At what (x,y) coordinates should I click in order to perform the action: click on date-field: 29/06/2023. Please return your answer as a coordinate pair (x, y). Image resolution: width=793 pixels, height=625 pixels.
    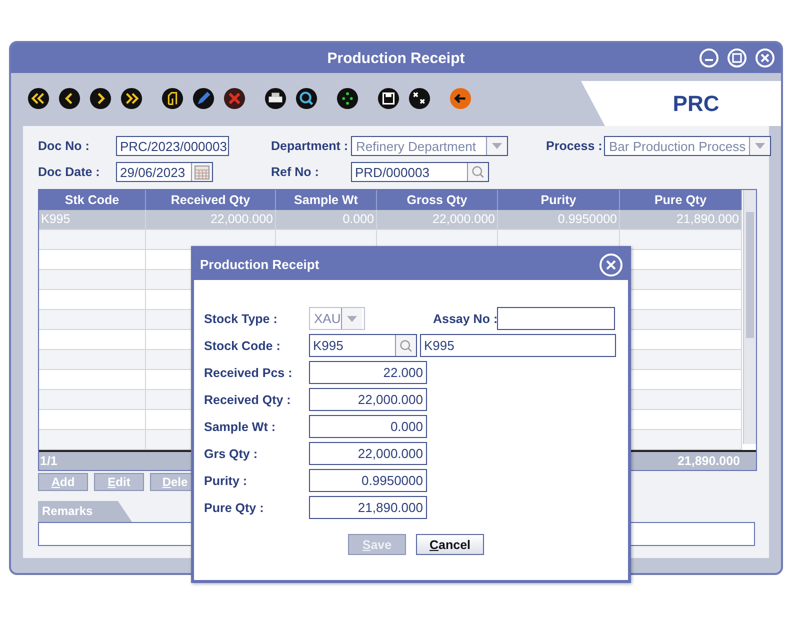
    Looking at the image, I should click on (164, 172).